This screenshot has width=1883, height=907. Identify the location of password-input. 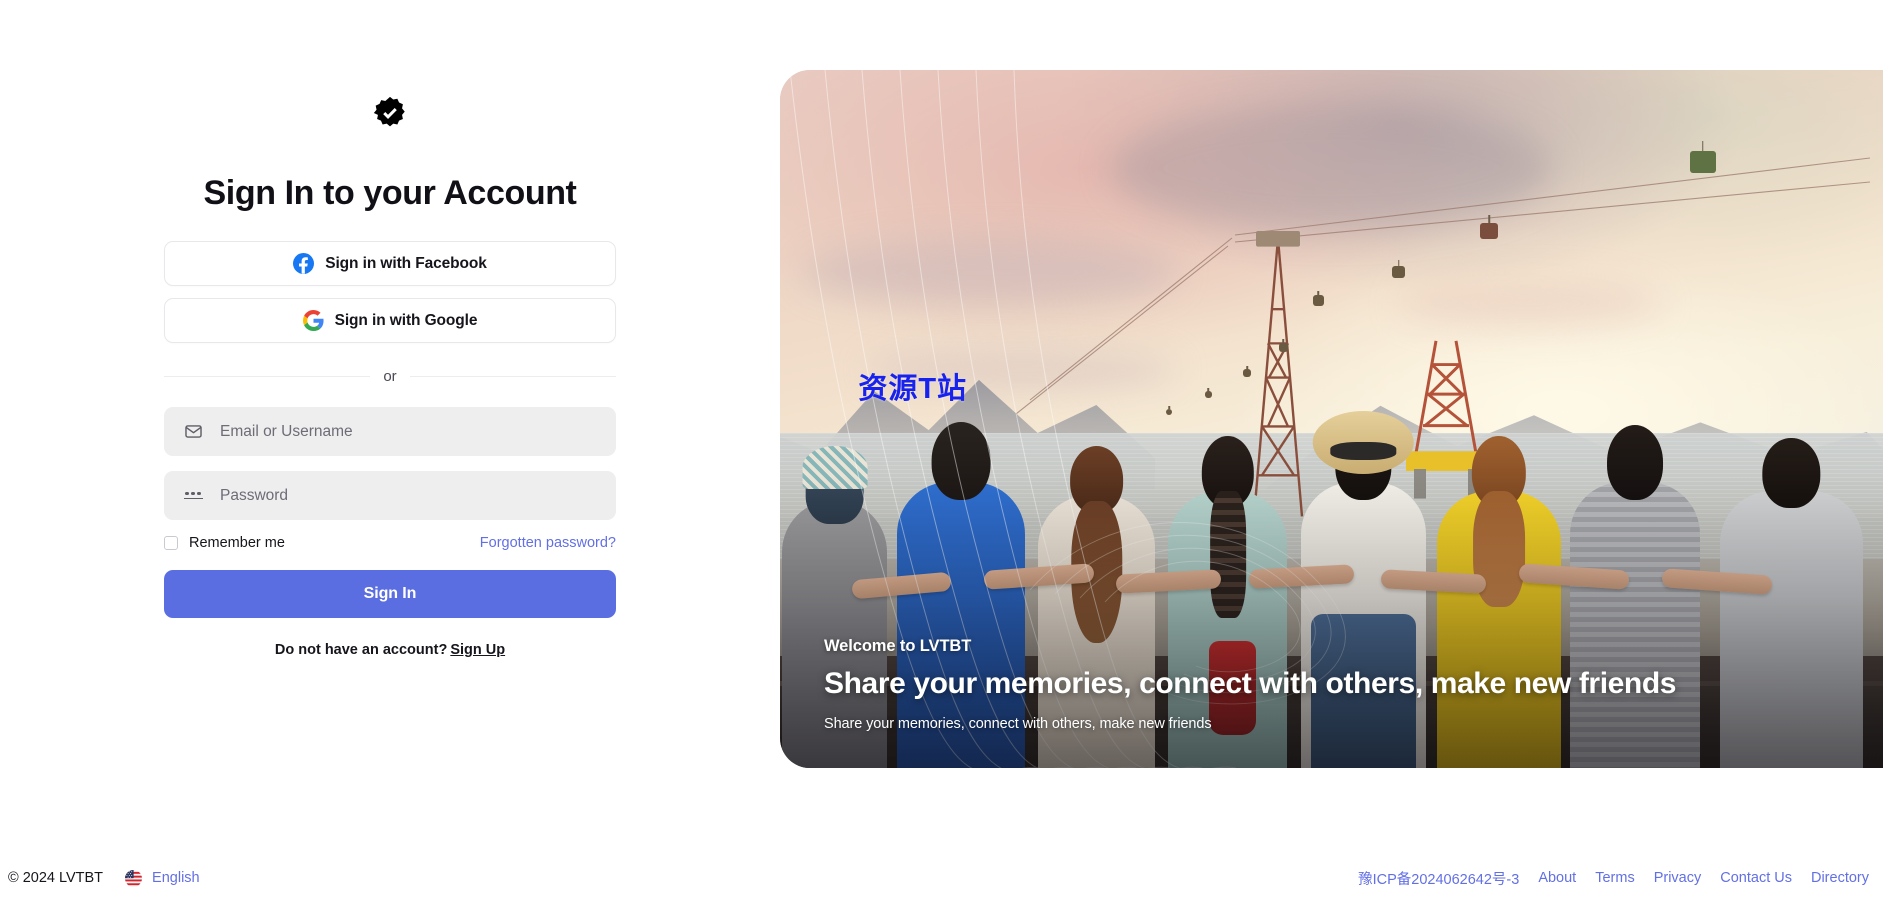
(418, 495).